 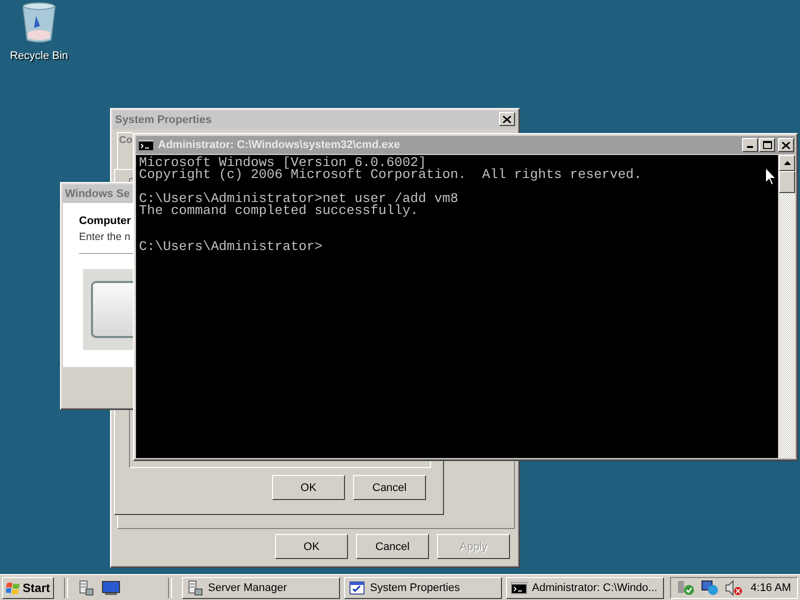 What do you see at coordinates (710, 588) in the screenshot?
I see `network-icon` at bounding box center [710, 588].